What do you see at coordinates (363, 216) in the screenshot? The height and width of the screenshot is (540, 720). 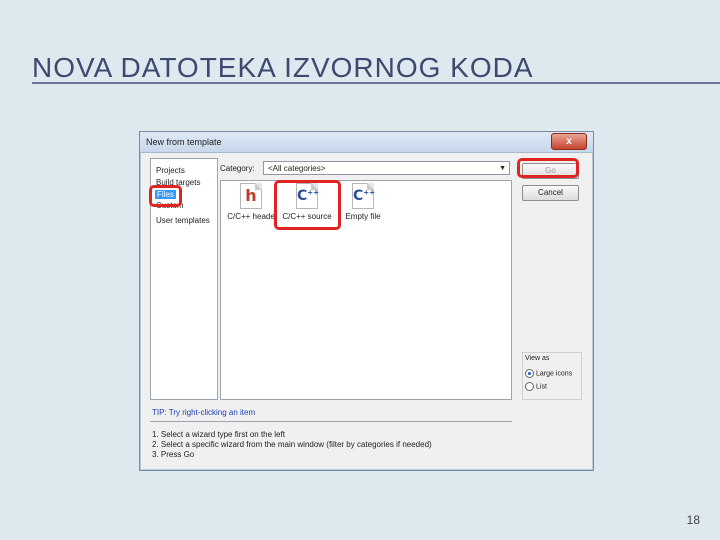 I see `template-label: Empty file` at bounding box center [363, 216].